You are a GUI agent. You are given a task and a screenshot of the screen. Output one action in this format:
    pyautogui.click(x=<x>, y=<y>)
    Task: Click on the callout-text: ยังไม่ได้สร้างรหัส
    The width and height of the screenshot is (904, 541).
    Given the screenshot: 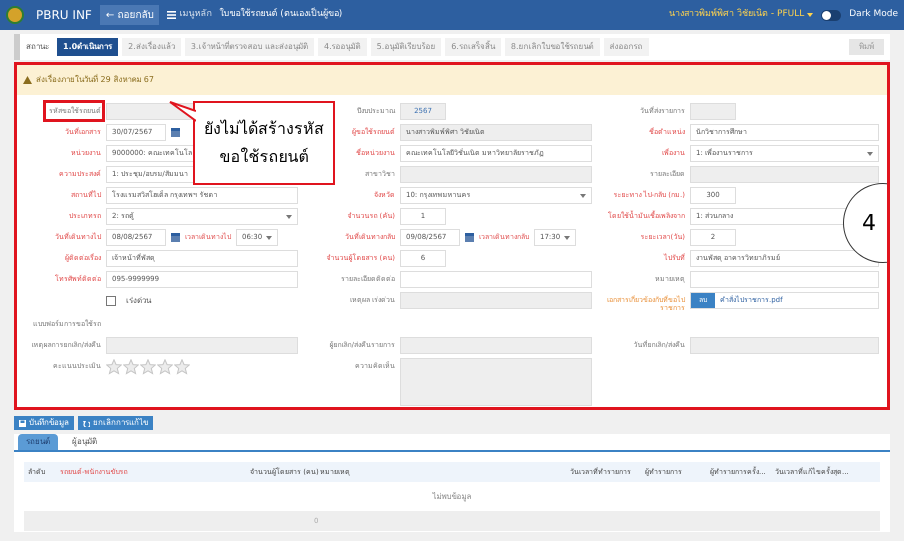 What is the action you would take?
    pyautogui.click(x=264, y=129)
    